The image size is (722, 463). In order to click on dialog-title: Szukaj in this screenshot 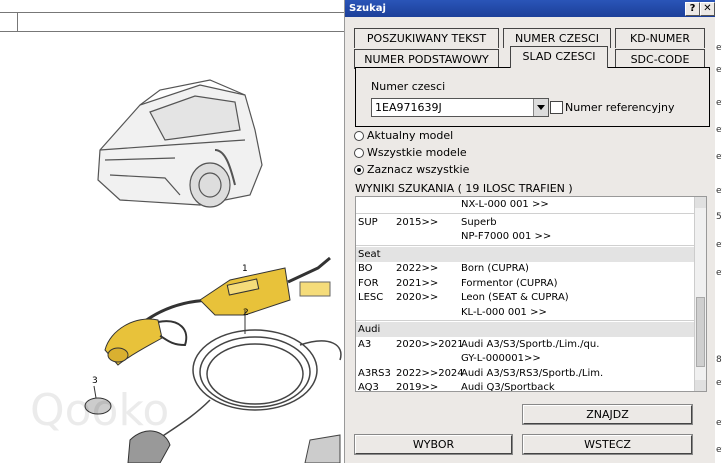, I will do `click(367, 8)`.